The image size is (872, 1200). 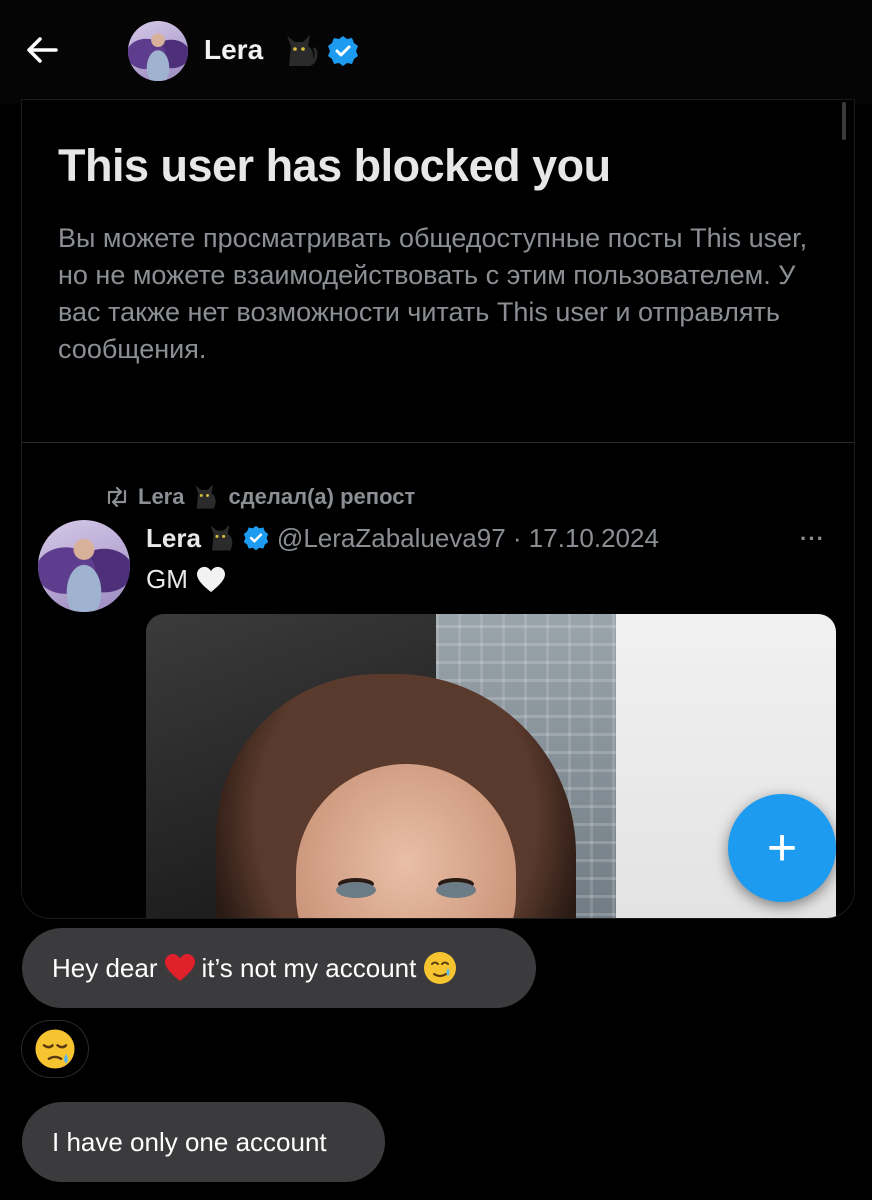 What do you see at coordinates (309, 967) in the screenshot?
I see `message-text-2: it’s not my account` at bounding box center [309, 967].